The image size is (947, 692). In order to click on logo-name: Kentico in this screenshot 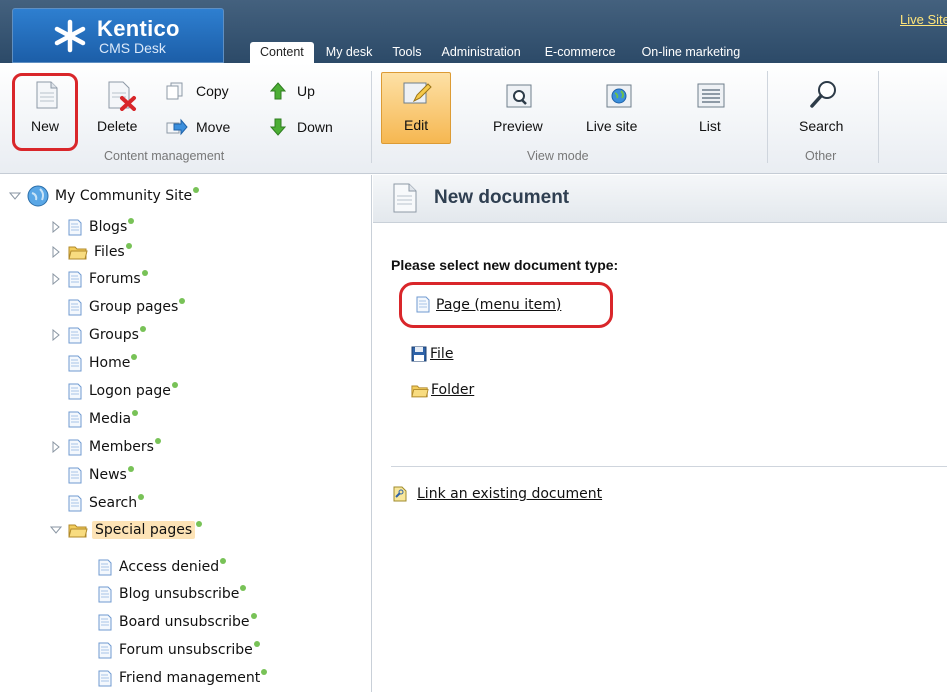, I will do `click(138, 28)`.